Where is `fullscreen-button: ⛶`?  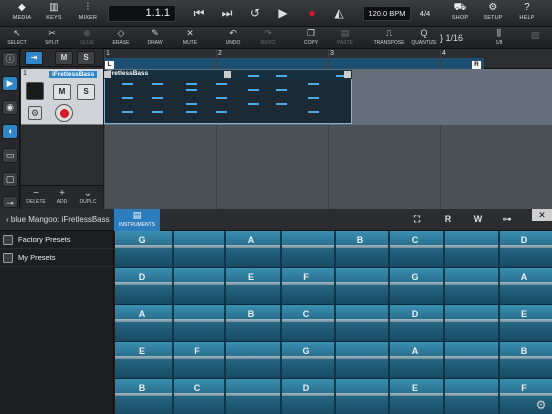 fullscreen-button: ⛶ is located at coordinates (417, 219).